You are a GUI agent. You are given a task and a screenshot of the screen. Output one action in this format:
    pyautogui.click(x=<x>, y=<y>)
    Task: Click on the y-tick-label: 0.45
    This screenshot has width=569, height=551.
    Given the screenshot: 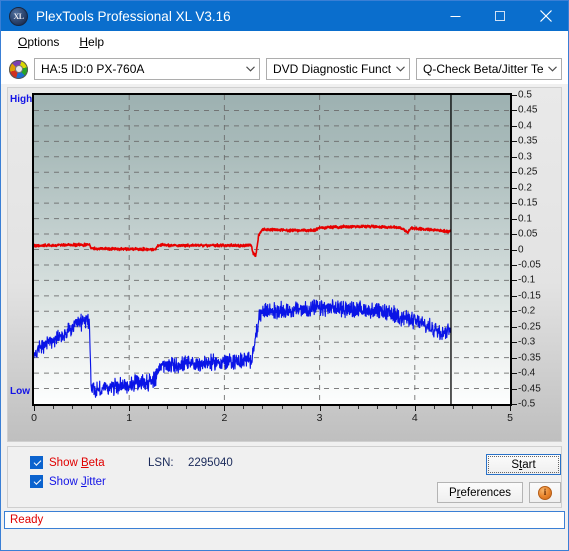 What is the action you would take?
    pyautogui.click(x=528, y=110)
    